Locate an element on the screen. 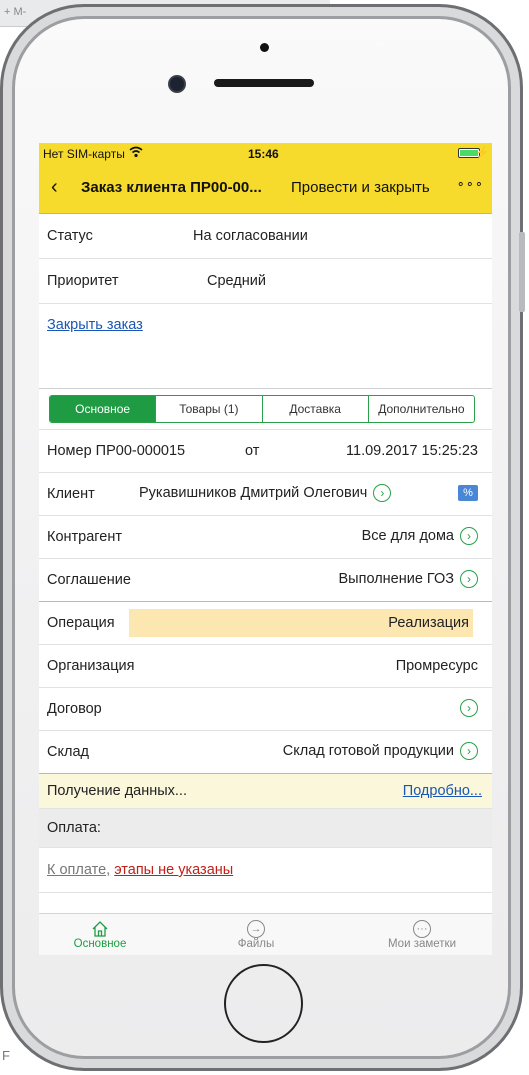  warehouse-value: Склад готовой продукции is located at coordinates (368, 751).